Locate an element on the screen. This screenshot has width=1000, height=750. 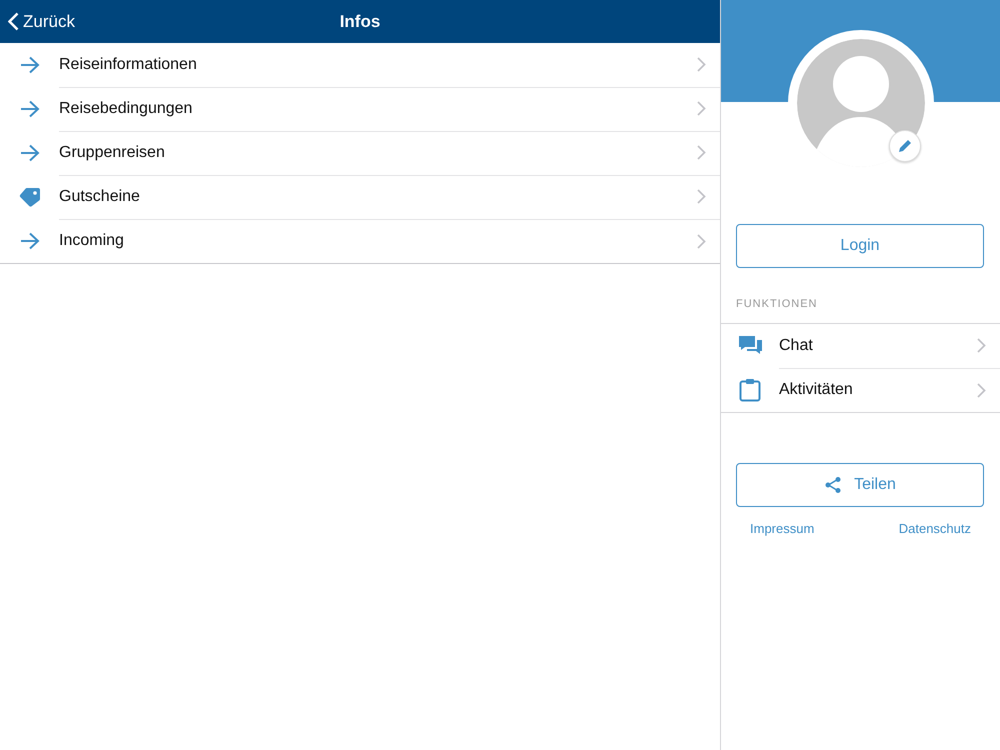
function-item-label: Chat is located at coordinates (796, 345).